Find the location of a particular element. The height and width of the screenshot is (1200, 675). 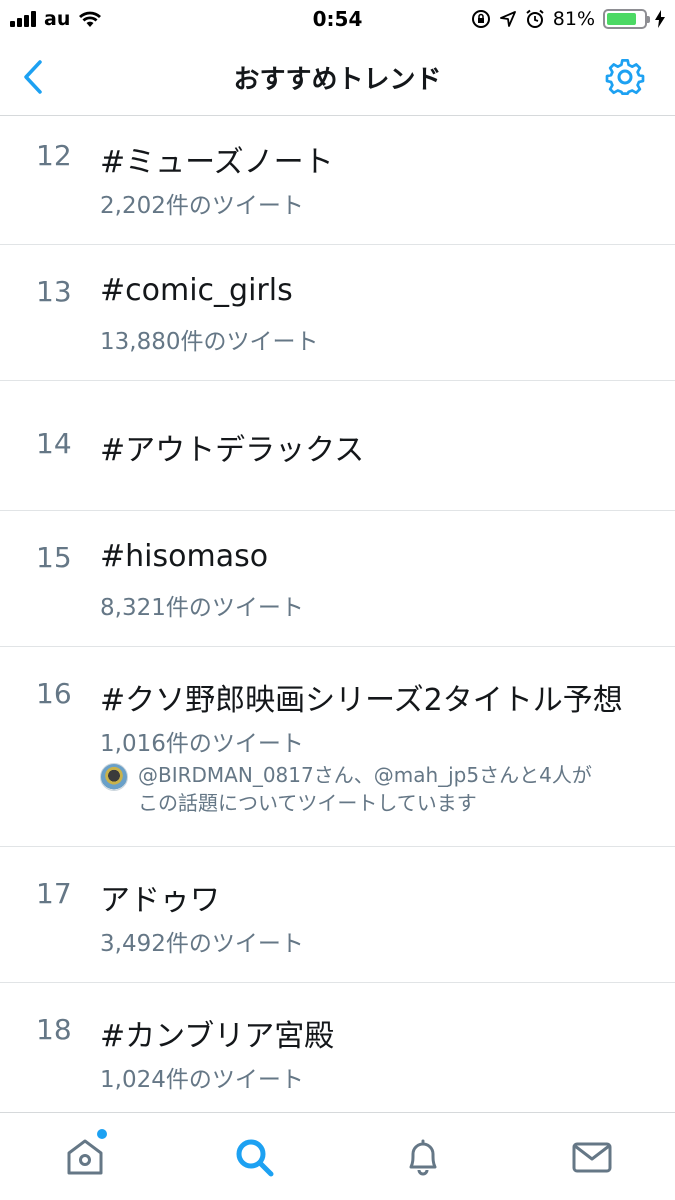

nav-bar: おすすめトレンド is located at coordinates (337, 77).